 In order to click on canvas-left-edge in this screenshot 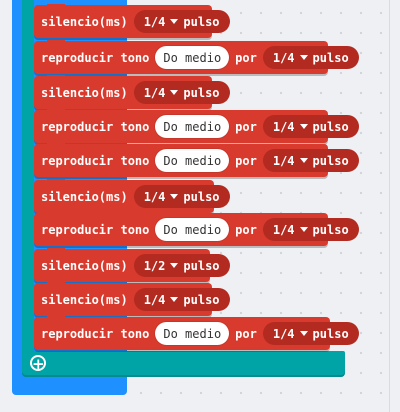, I will do `click(6, 206)`.